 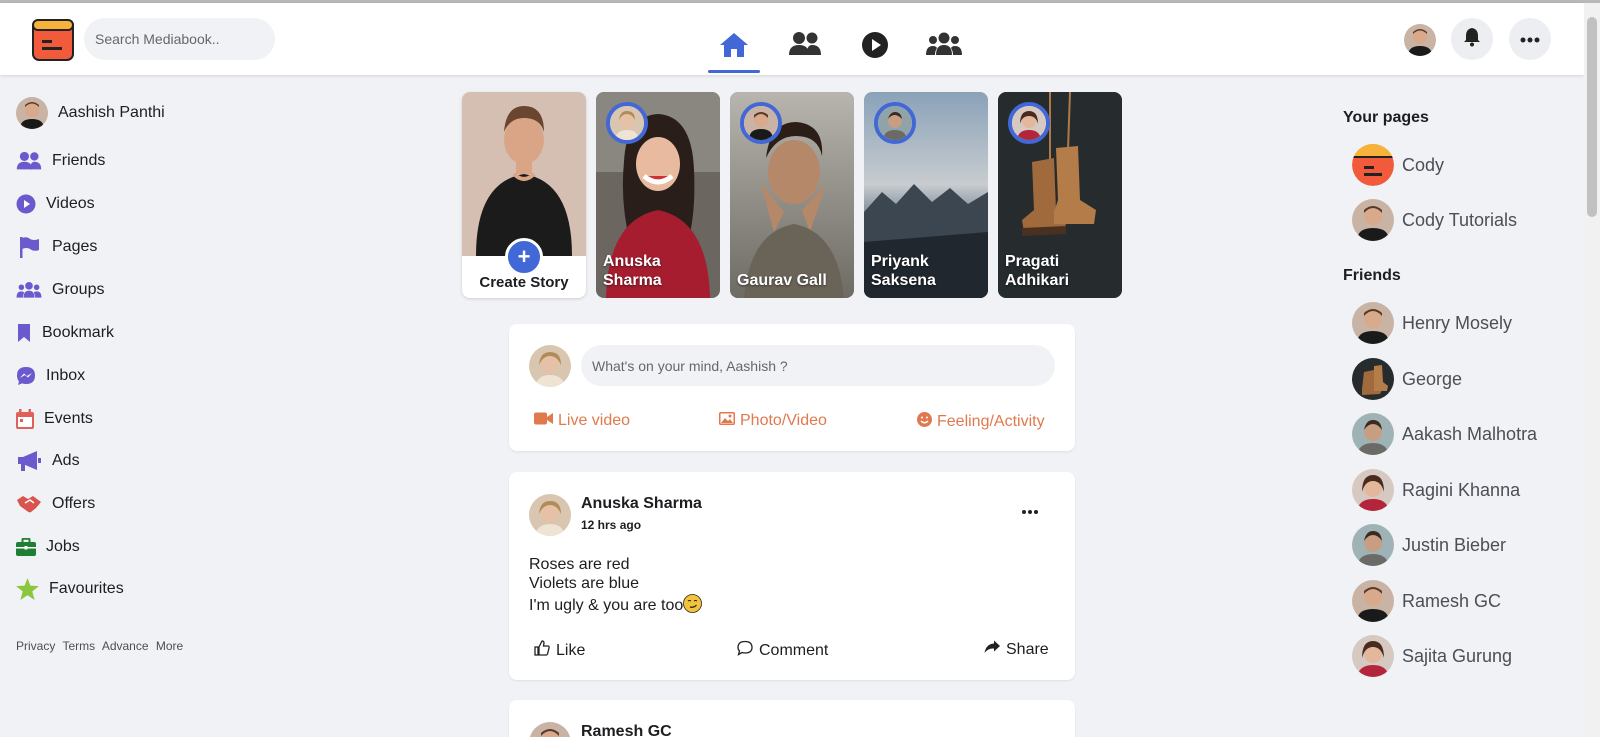 What do you see at coordinates (641, 504) in the screenshot?
I see `post-author: Anuska Sharma` at bounding box center [641, 504].